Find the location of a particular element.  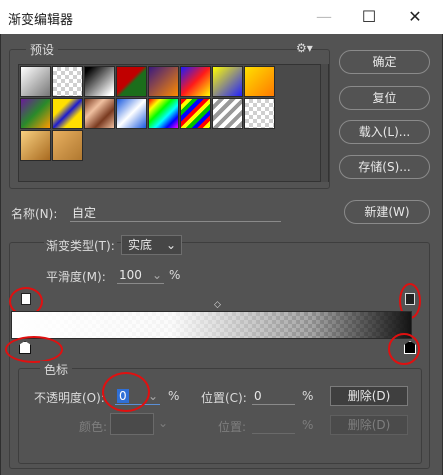

smoothness-unit: % is located at coordinates (175, 275).